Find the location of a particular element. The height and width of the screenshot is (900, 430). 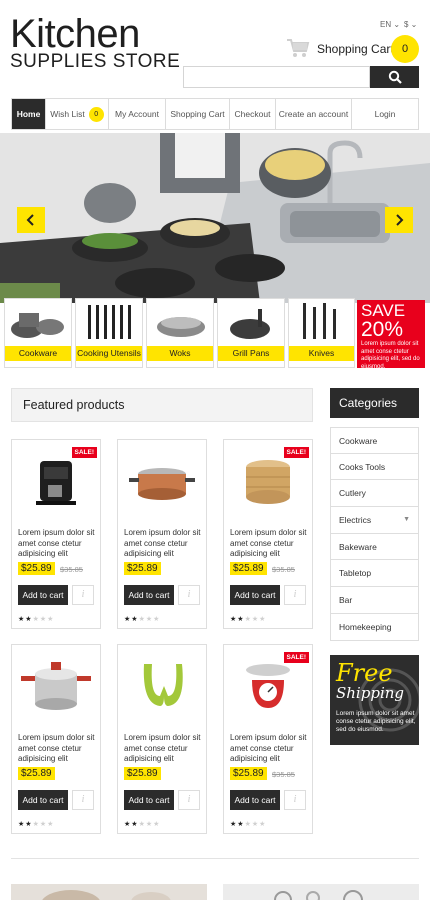

thumb-cookware: Cookware is located at coordinates (38, 333).